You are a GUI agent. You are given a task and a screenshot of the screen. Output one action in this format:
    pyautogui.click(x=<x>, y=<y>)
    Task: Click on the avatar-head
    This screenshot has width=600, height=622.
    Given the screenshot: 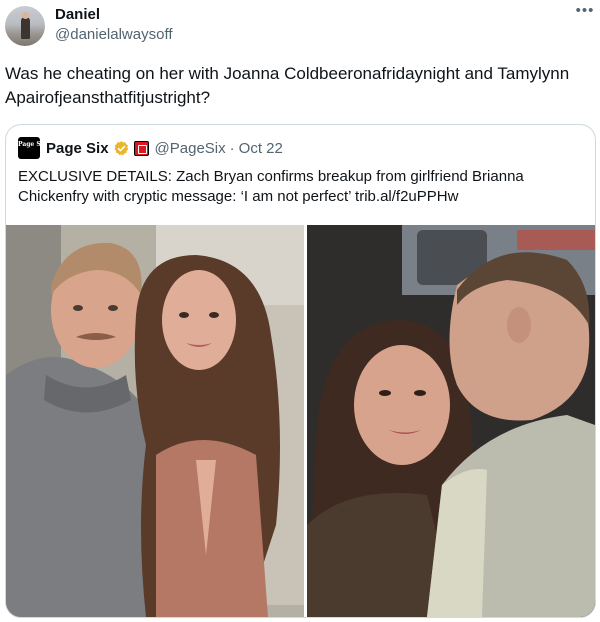 What is the action you would take?
    pyautogui.click(x=25, y=15)
    